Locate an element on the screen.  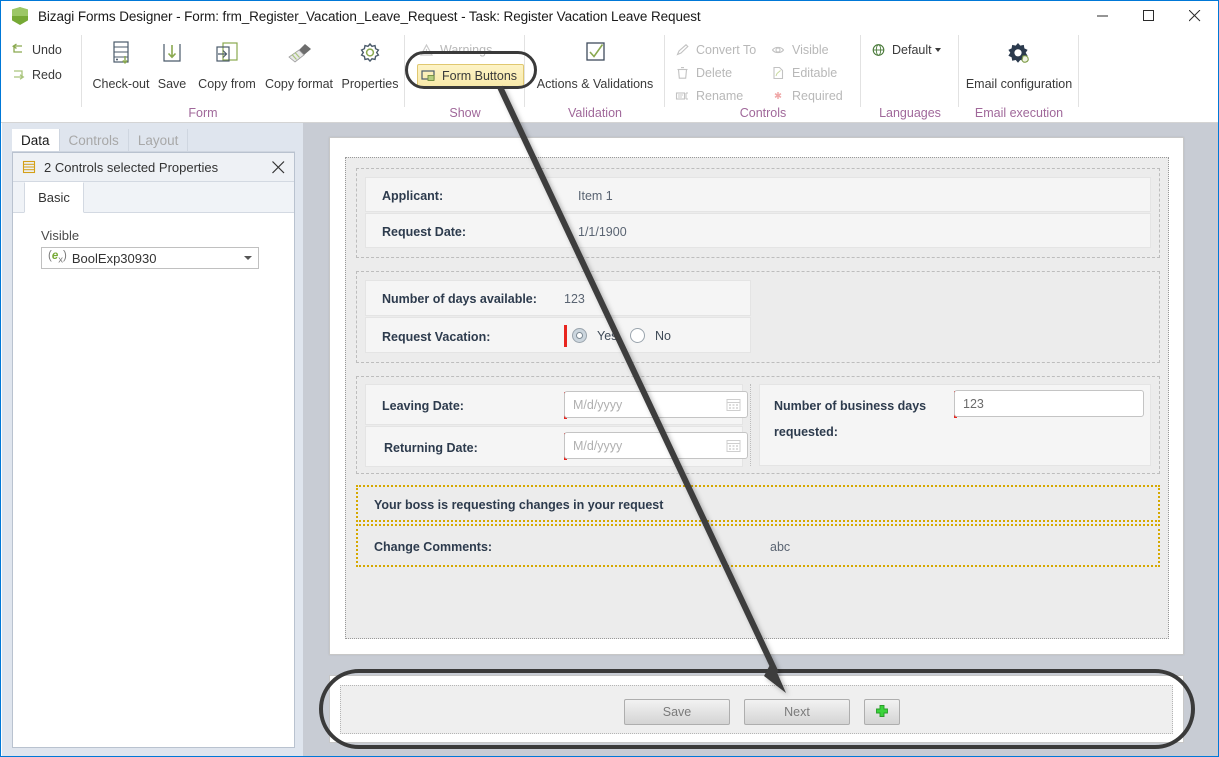
convert-to-button: Convert To is located at coordinates (715, 49).